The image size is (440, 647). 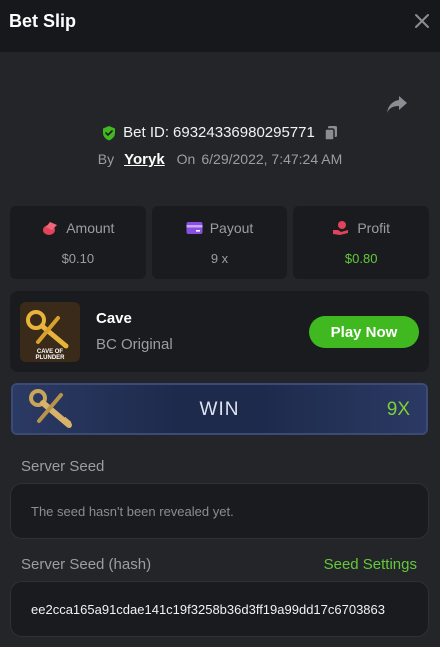 I want to click on modal-title: Bet Slip, so click(x=43, y=21).